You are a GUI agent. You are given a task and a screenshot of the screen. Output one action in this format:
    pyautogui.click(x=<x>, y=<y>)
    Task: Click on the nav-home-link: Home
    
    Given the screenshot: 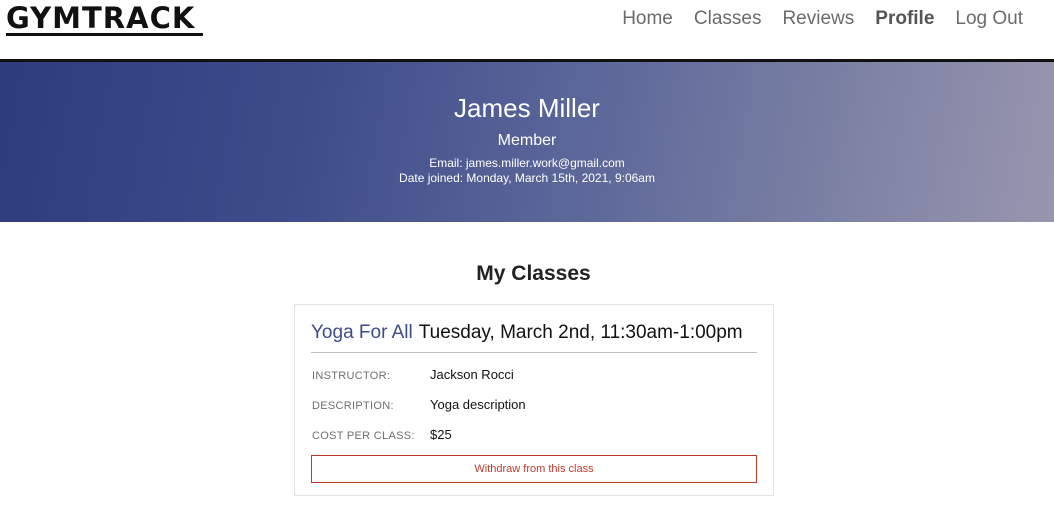 What is the action you would take?
    pyautogui.click(x=647, y=19)
    